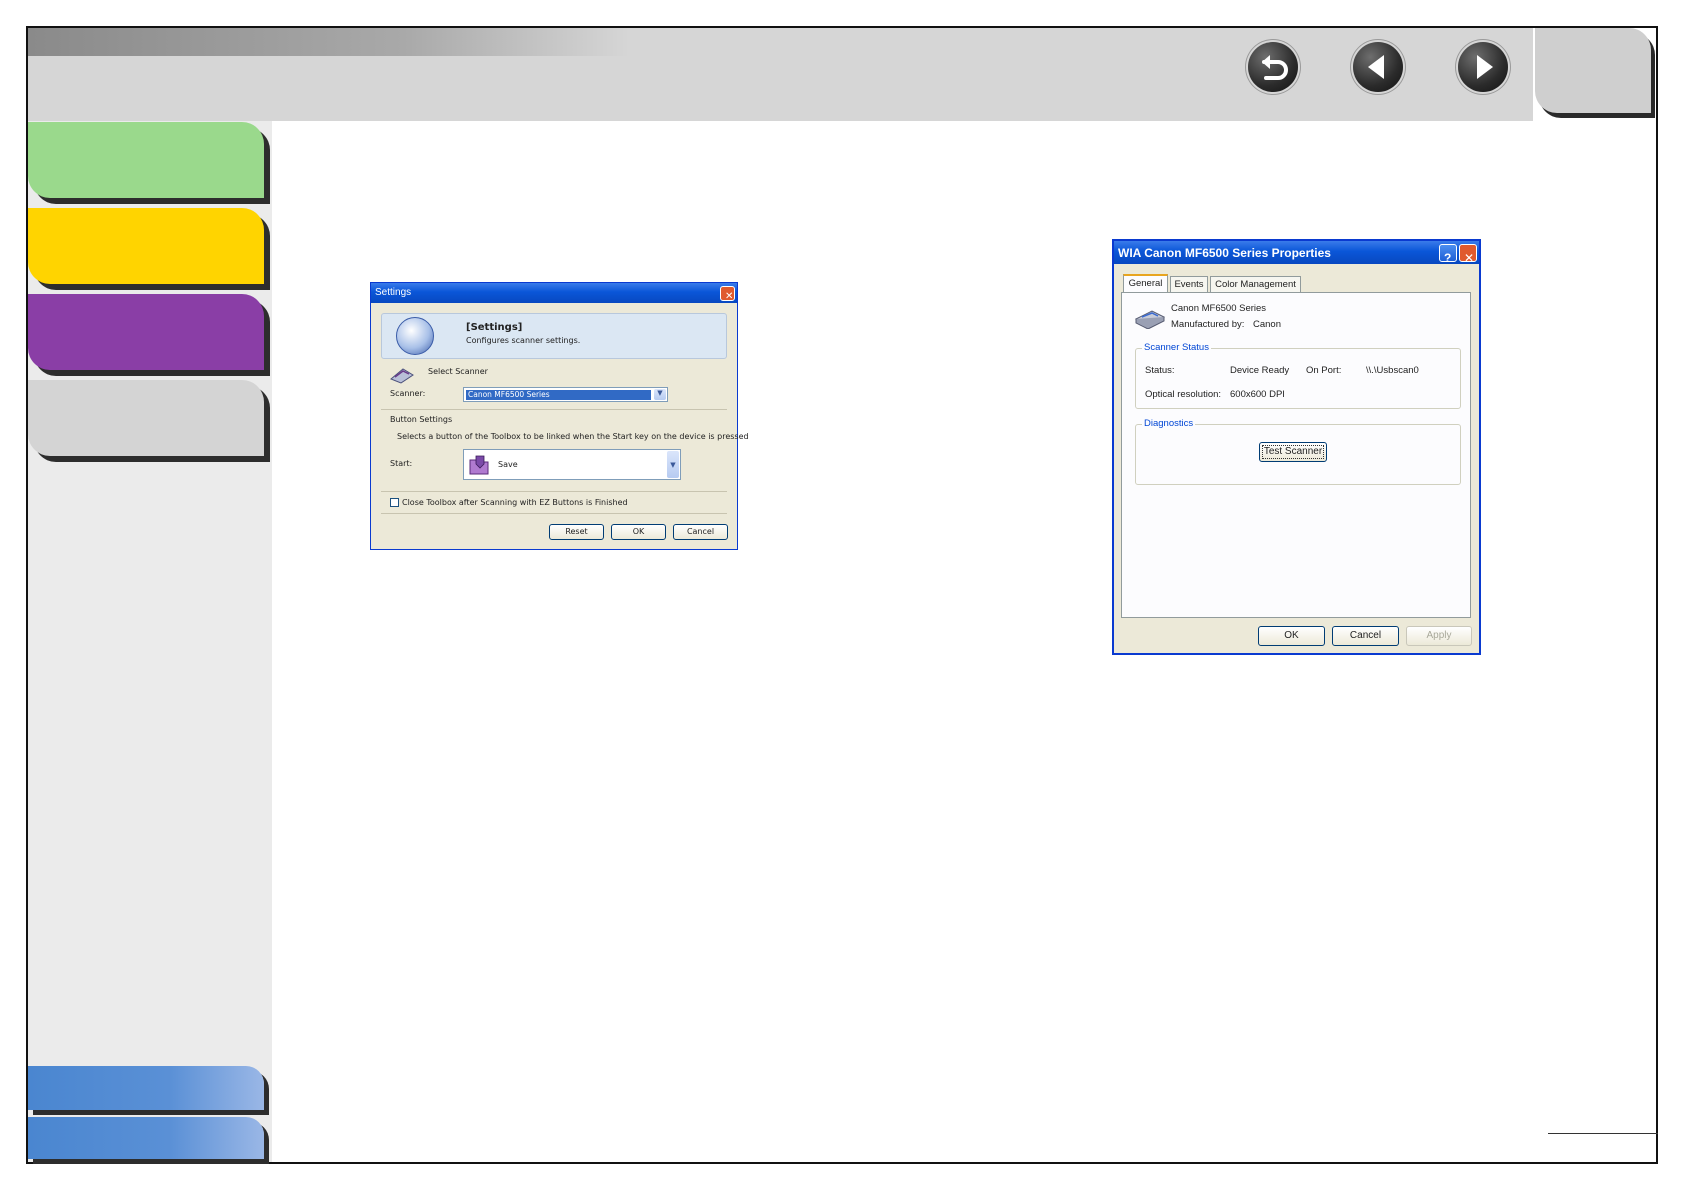 The width and height of the screenshot is (1685, 1191). Describe the element at coordinates (401, 463) in the screenshot. I see `start-label: Start:` at that location.